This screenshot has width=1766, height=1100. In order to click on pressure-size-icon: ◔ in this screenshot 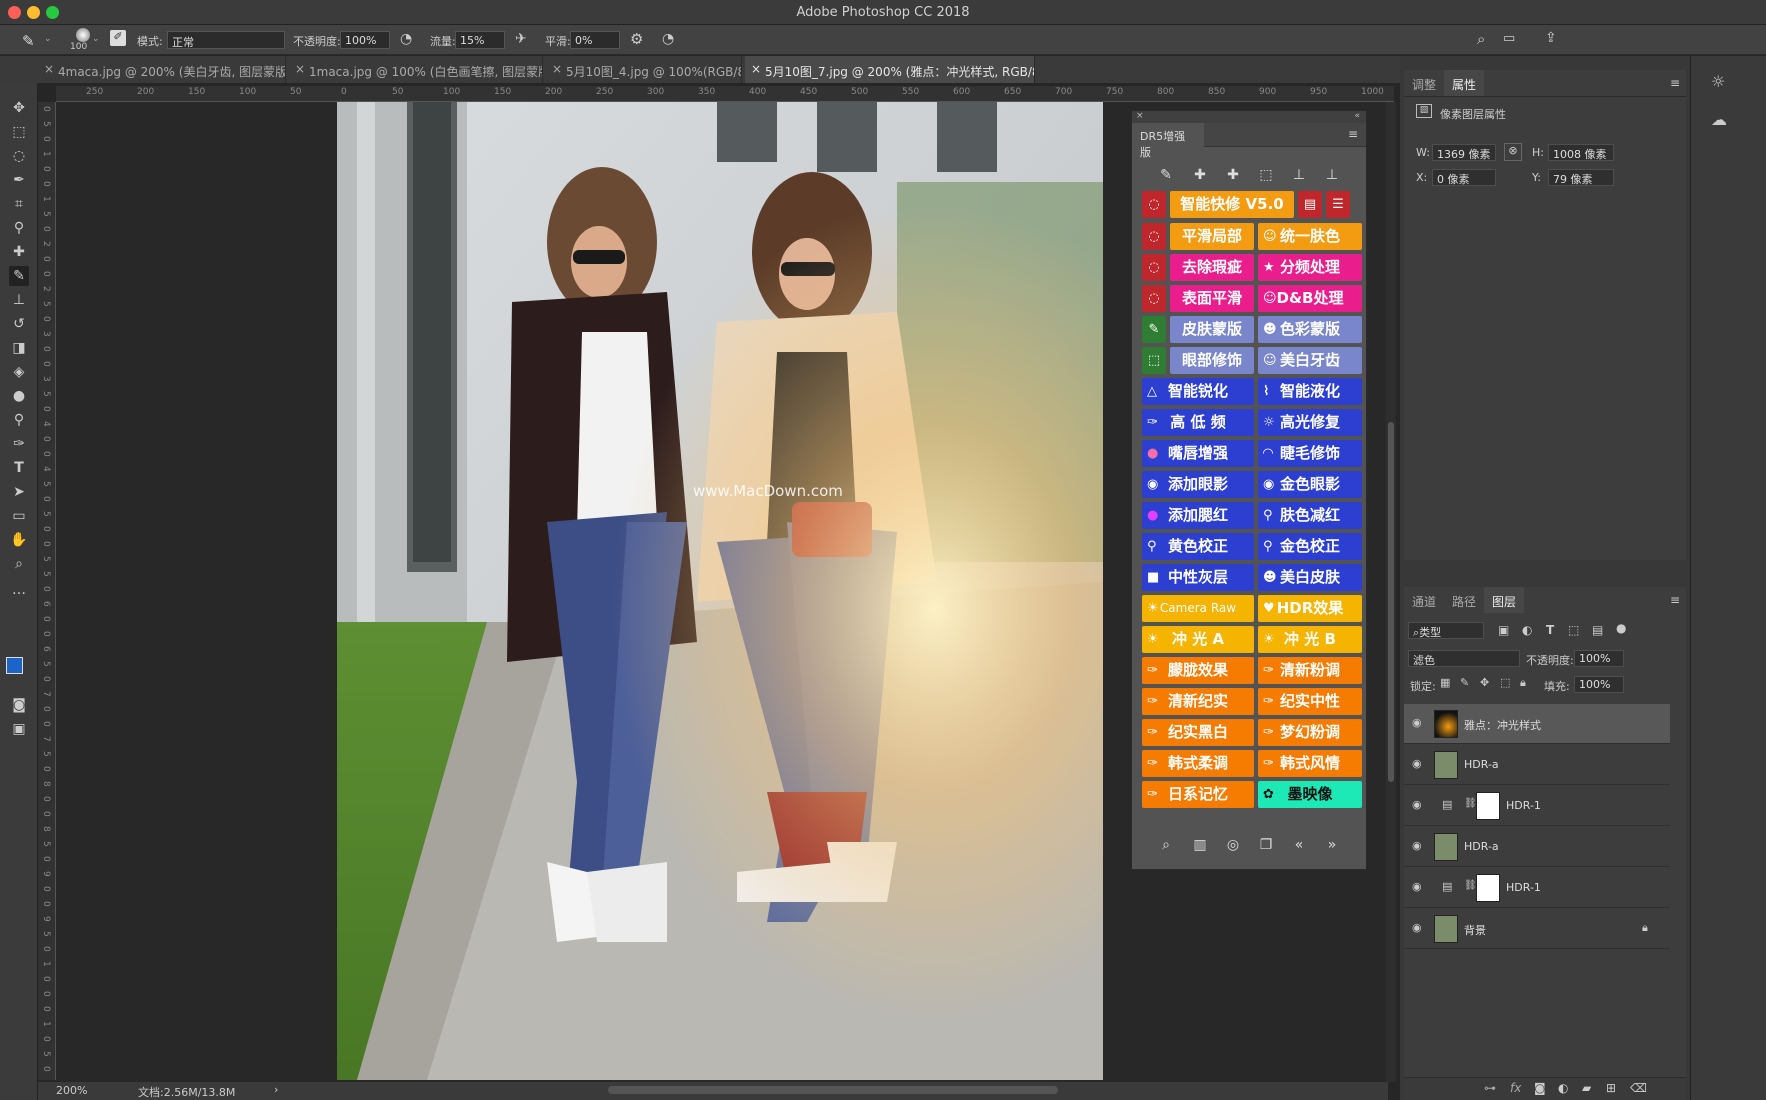, I will do `click(668, 39)`.